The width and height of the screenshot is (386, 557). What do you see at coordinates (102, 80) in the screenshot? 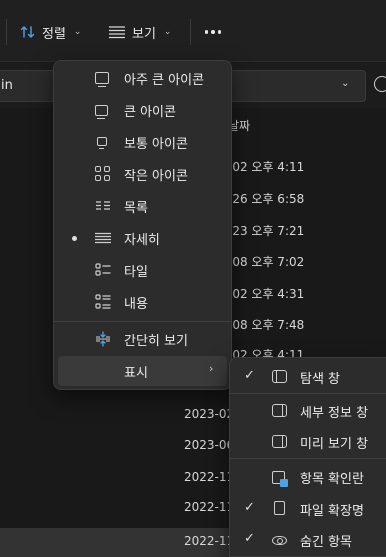
I see `extra-large-icons-icon` at bounding box center [102, 80].